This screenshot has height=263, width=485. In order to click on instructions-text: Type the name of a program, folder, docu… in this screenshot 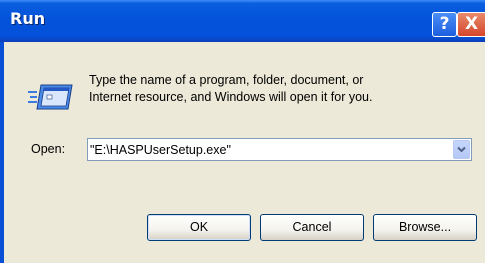, I will do `click(230, 89)`.